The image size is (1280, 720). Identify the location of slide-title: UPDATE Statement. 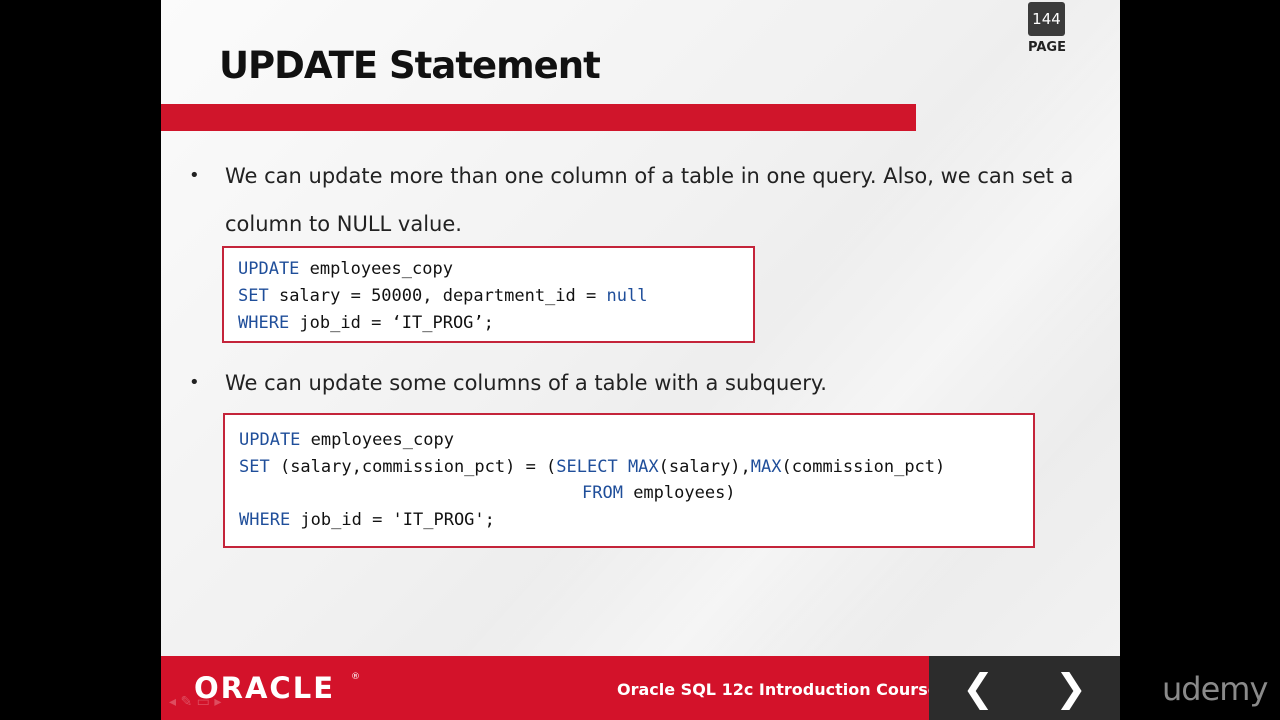
(410, 65).